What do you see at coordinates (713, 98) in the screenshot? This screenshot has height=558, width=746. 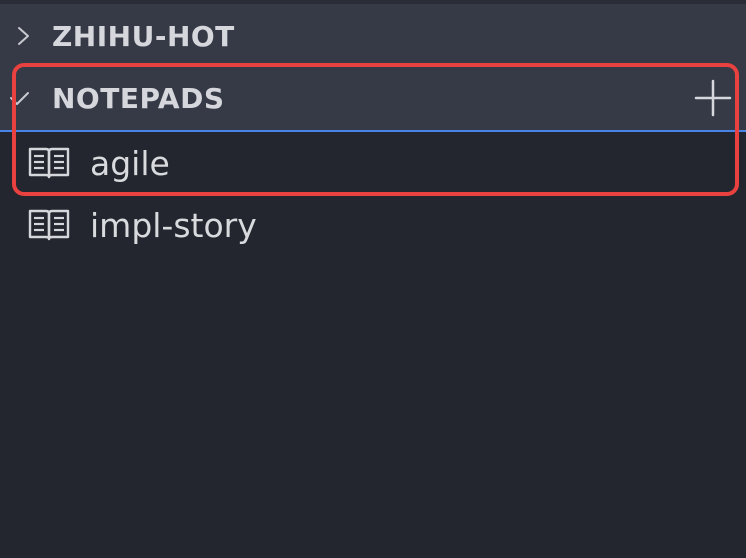 I see `plus-icon` at bounding box center [713, 98].